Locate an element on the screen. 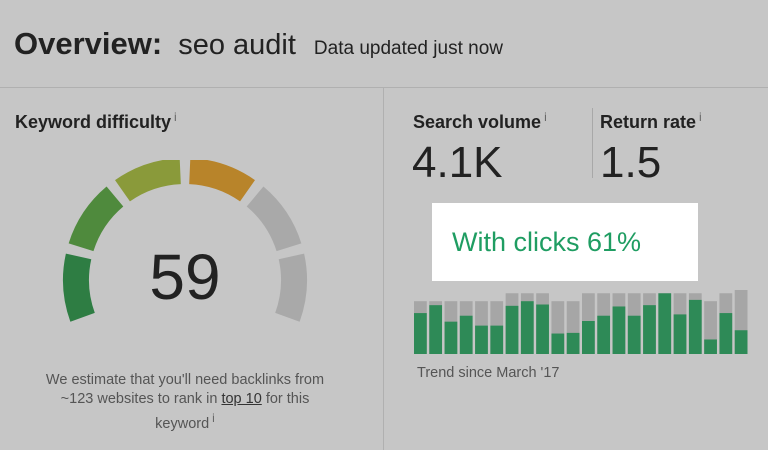 The image size is (768, 450). project-name: seo audit is located at coordinates (237, 45).